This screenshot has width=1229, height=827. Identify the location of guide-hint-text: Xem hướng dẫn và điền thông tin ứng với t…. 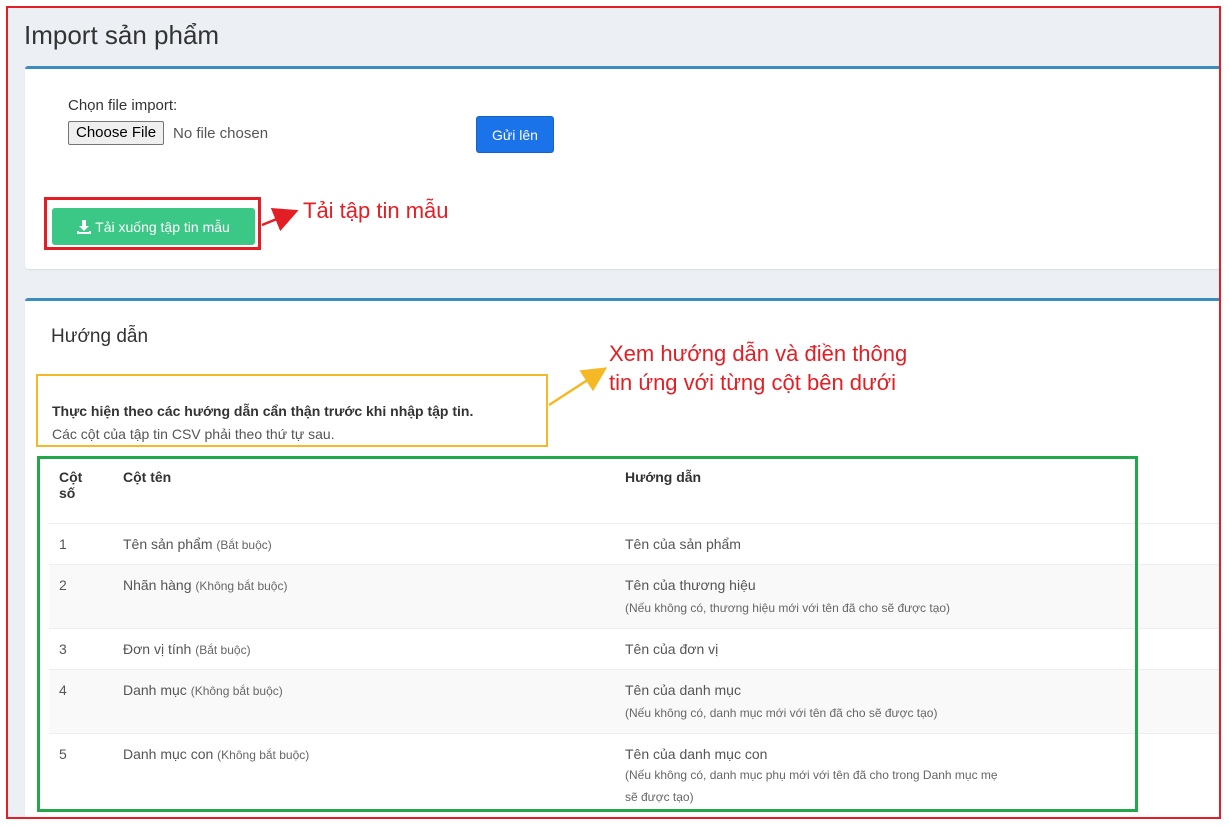
(758, 368).